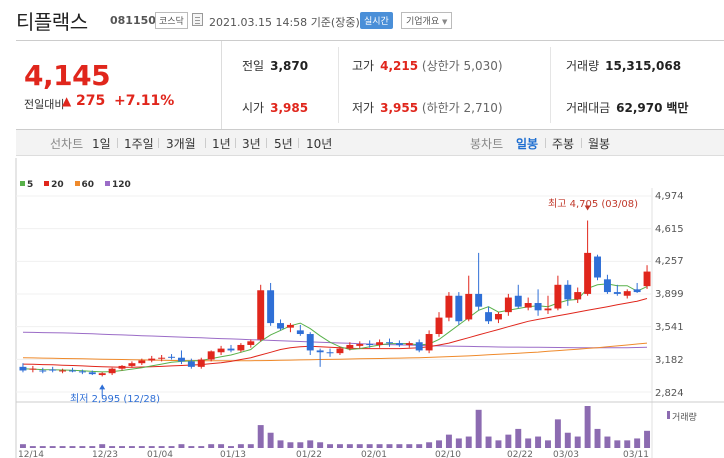  Describe the element at coordinates (171, 20) in the screenshot. I see `market-badge: 코스닥` at that location.